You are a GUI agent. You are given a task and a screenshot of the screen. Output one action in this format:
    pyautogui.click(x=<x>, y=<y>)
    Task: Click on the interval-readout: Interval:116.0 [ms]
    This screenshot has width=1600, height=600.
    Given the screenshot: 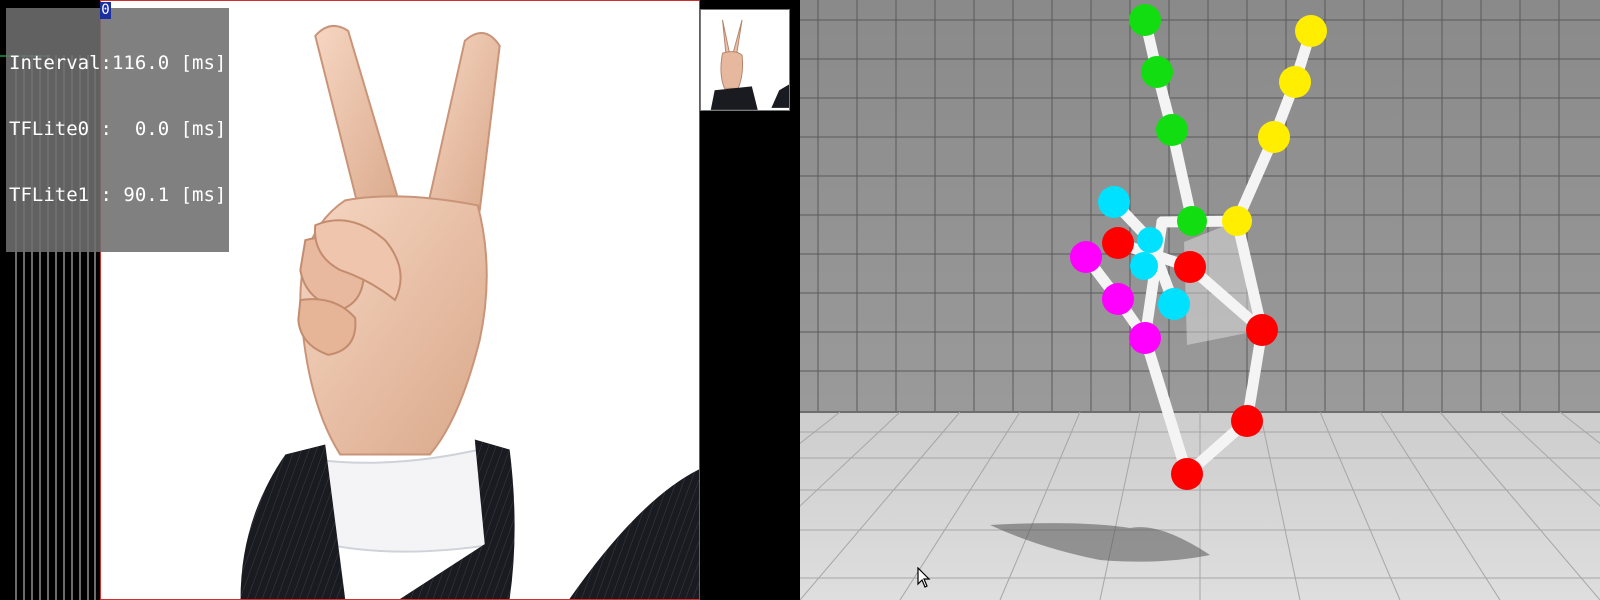 What is the action you would take?
    pyautogui.click(x=118, y=63)
    